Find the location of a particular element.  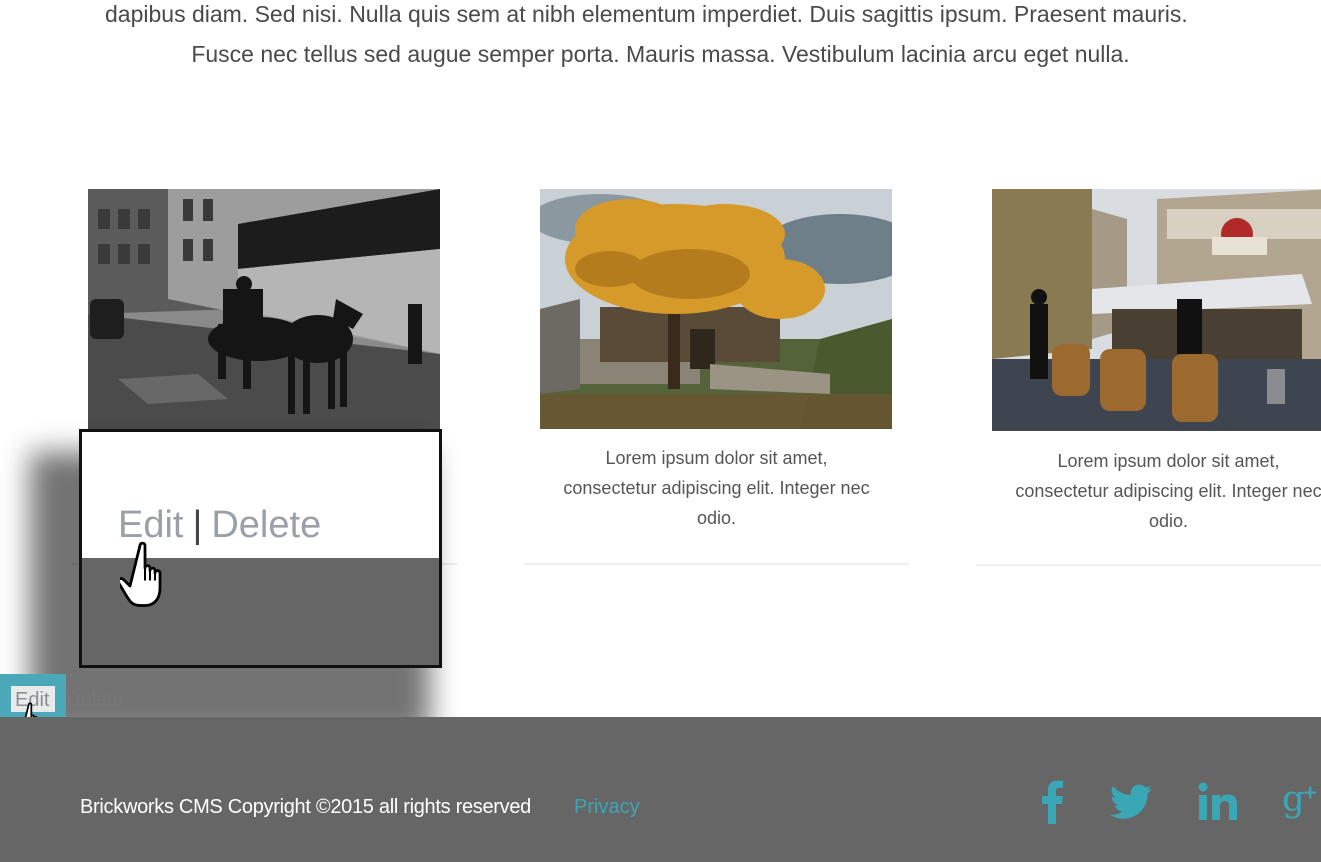

card-2-caption-line-1: Lorem ipsum dolor sit amet, is located at coordinates (716, 458).